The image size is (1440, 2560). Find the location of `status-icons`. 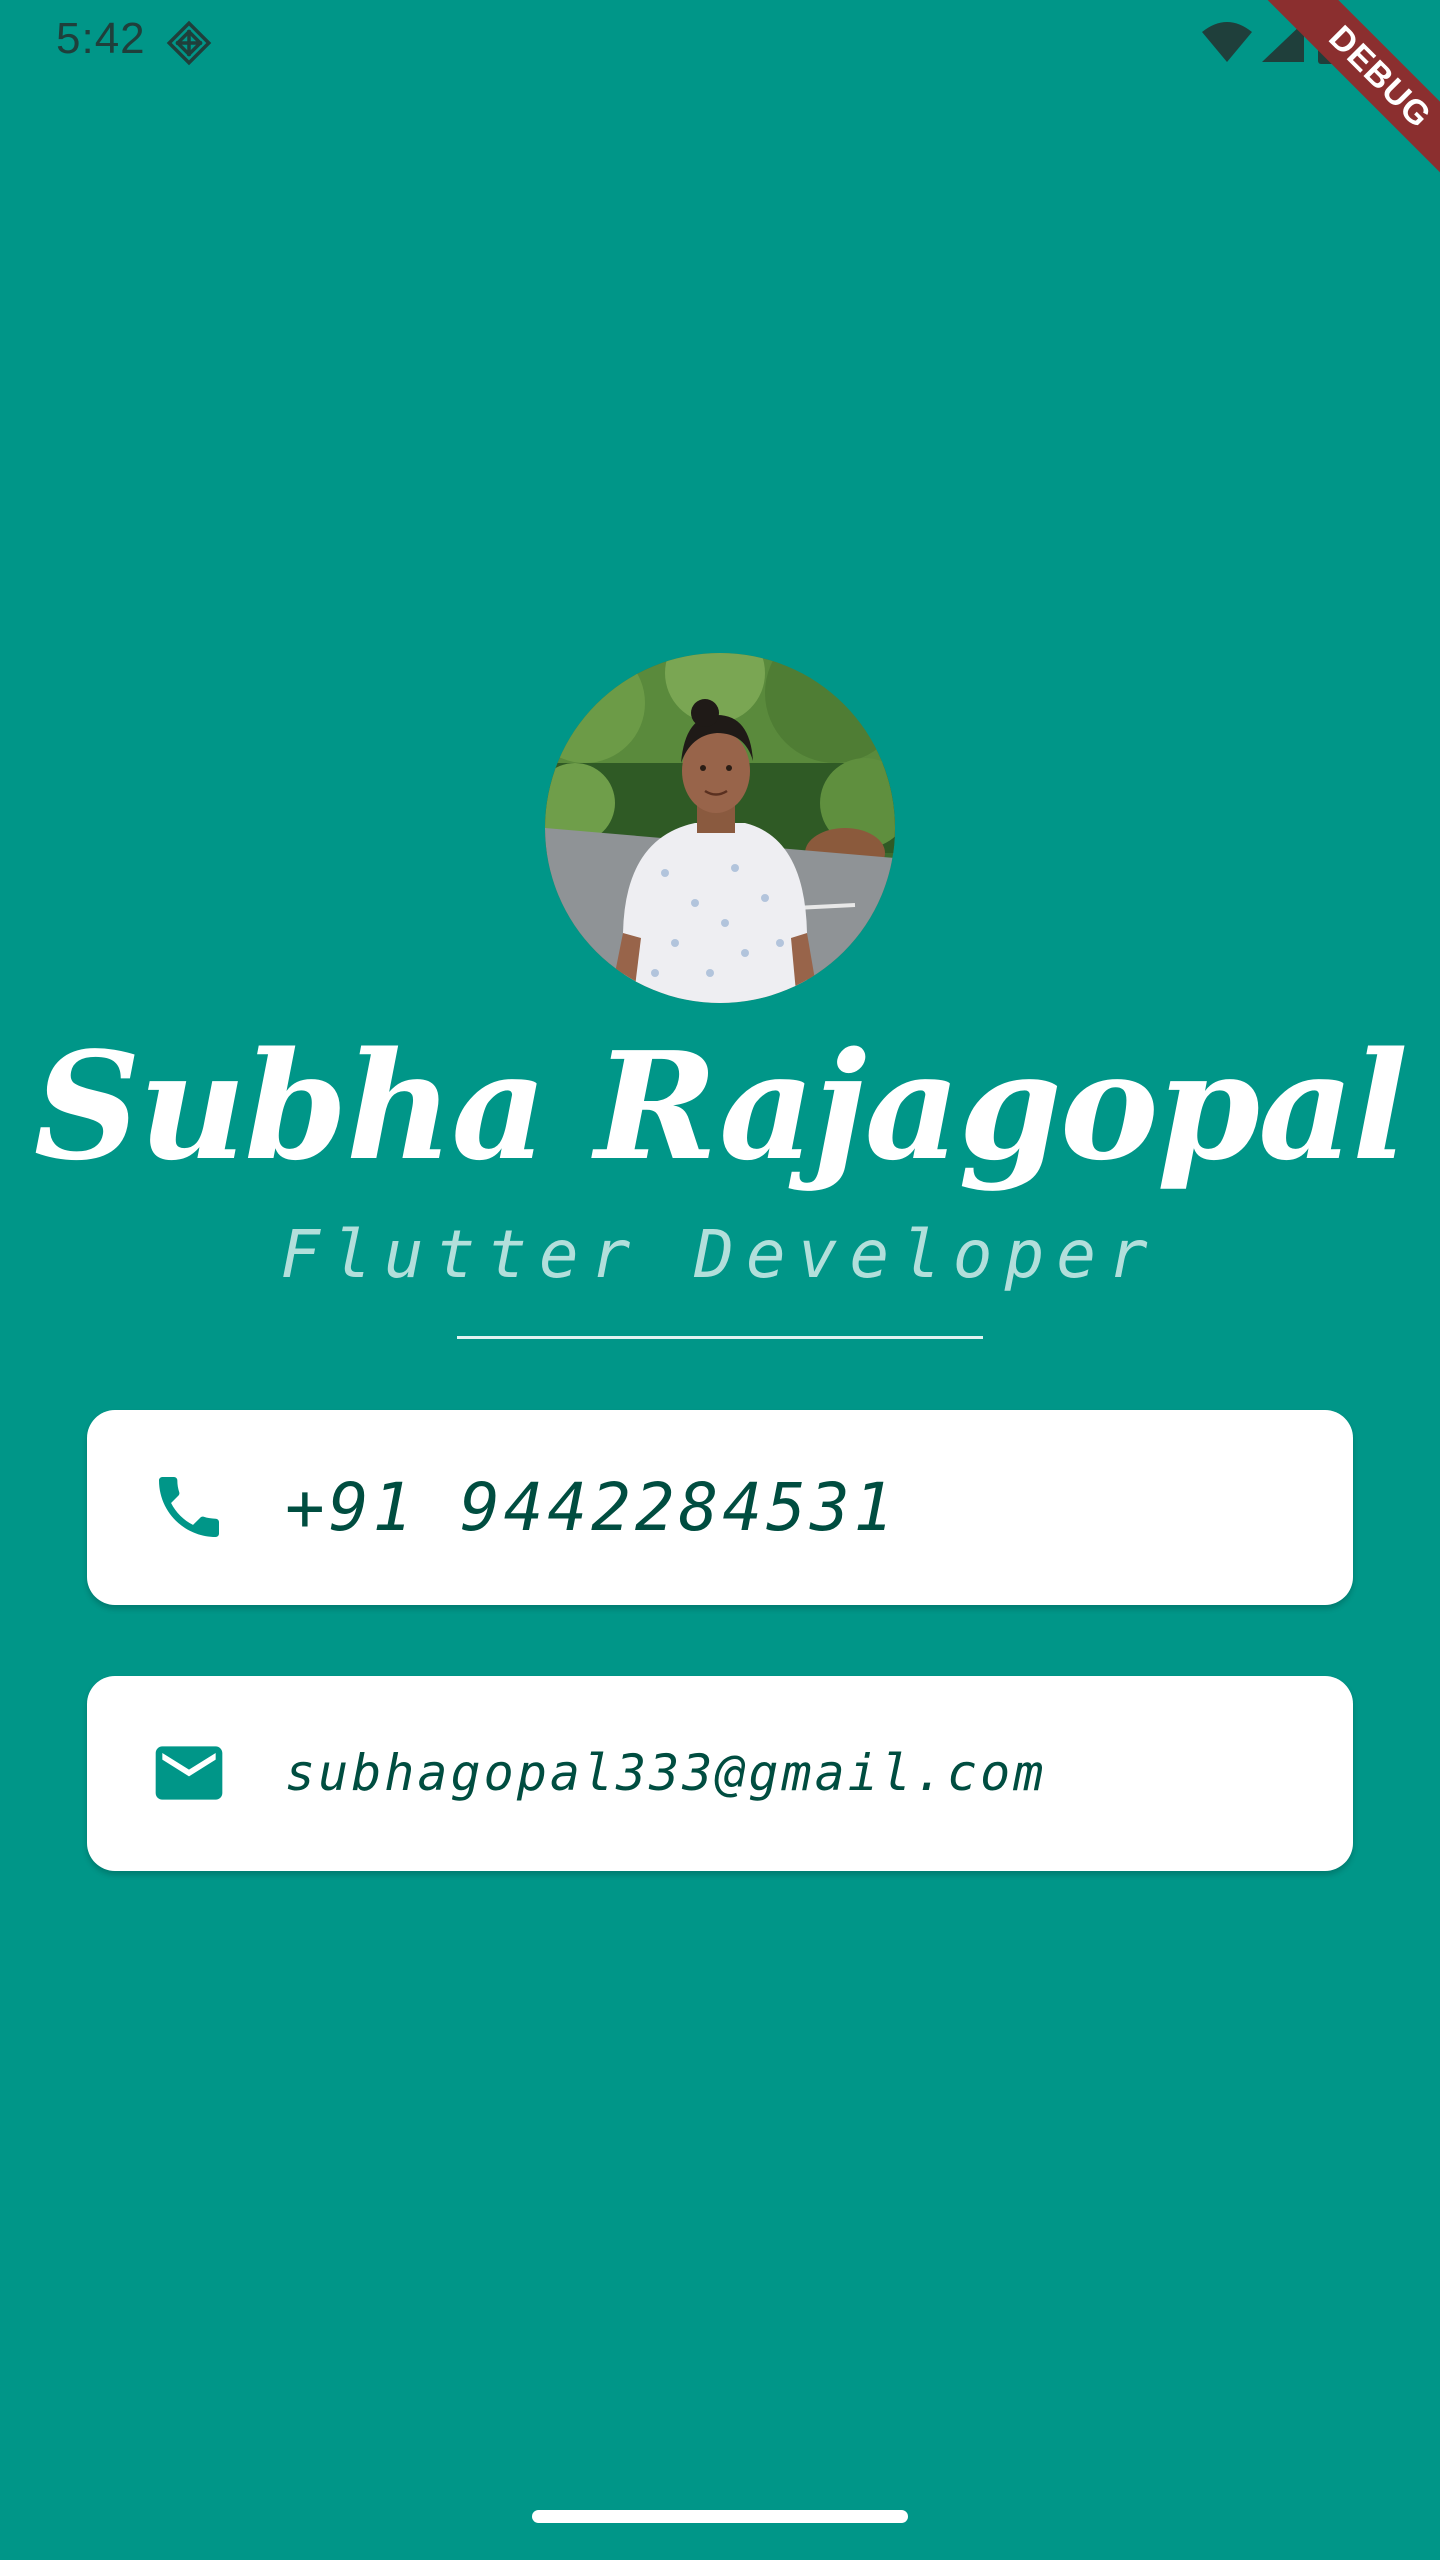

status-icons is located at coordinates (1280, 42).